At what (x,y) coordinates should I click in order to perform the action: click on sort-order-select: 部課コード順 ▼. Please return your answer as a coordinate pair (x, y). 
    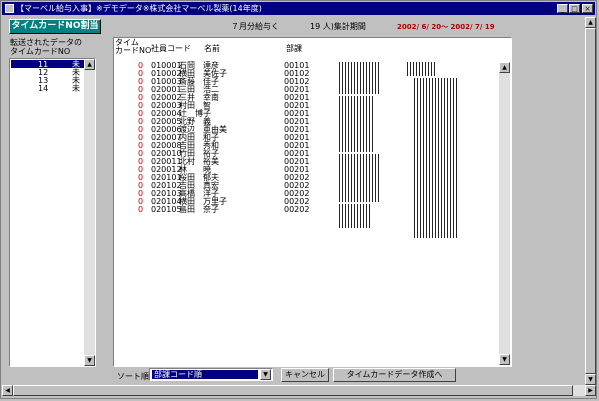
    Looking at the image, I should click on (211, 374).